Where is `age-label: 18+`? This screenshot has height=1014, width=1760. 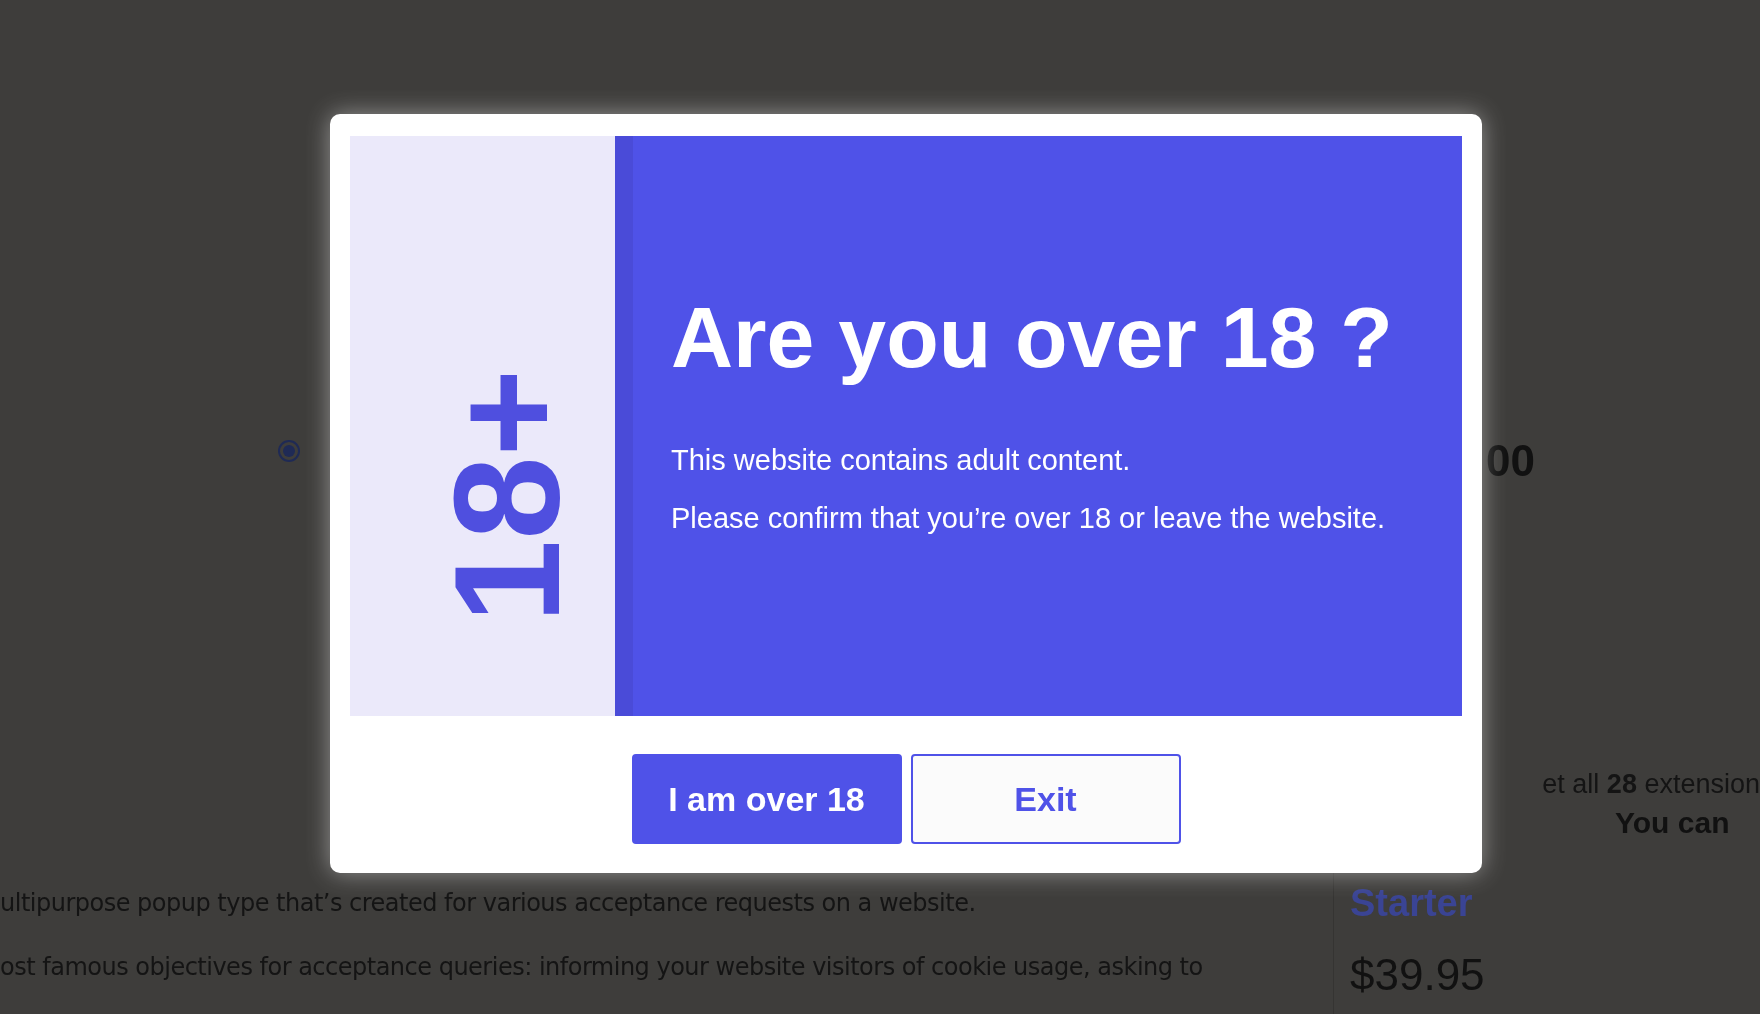 age-label: 18+ is located at coordinates (507, 496).